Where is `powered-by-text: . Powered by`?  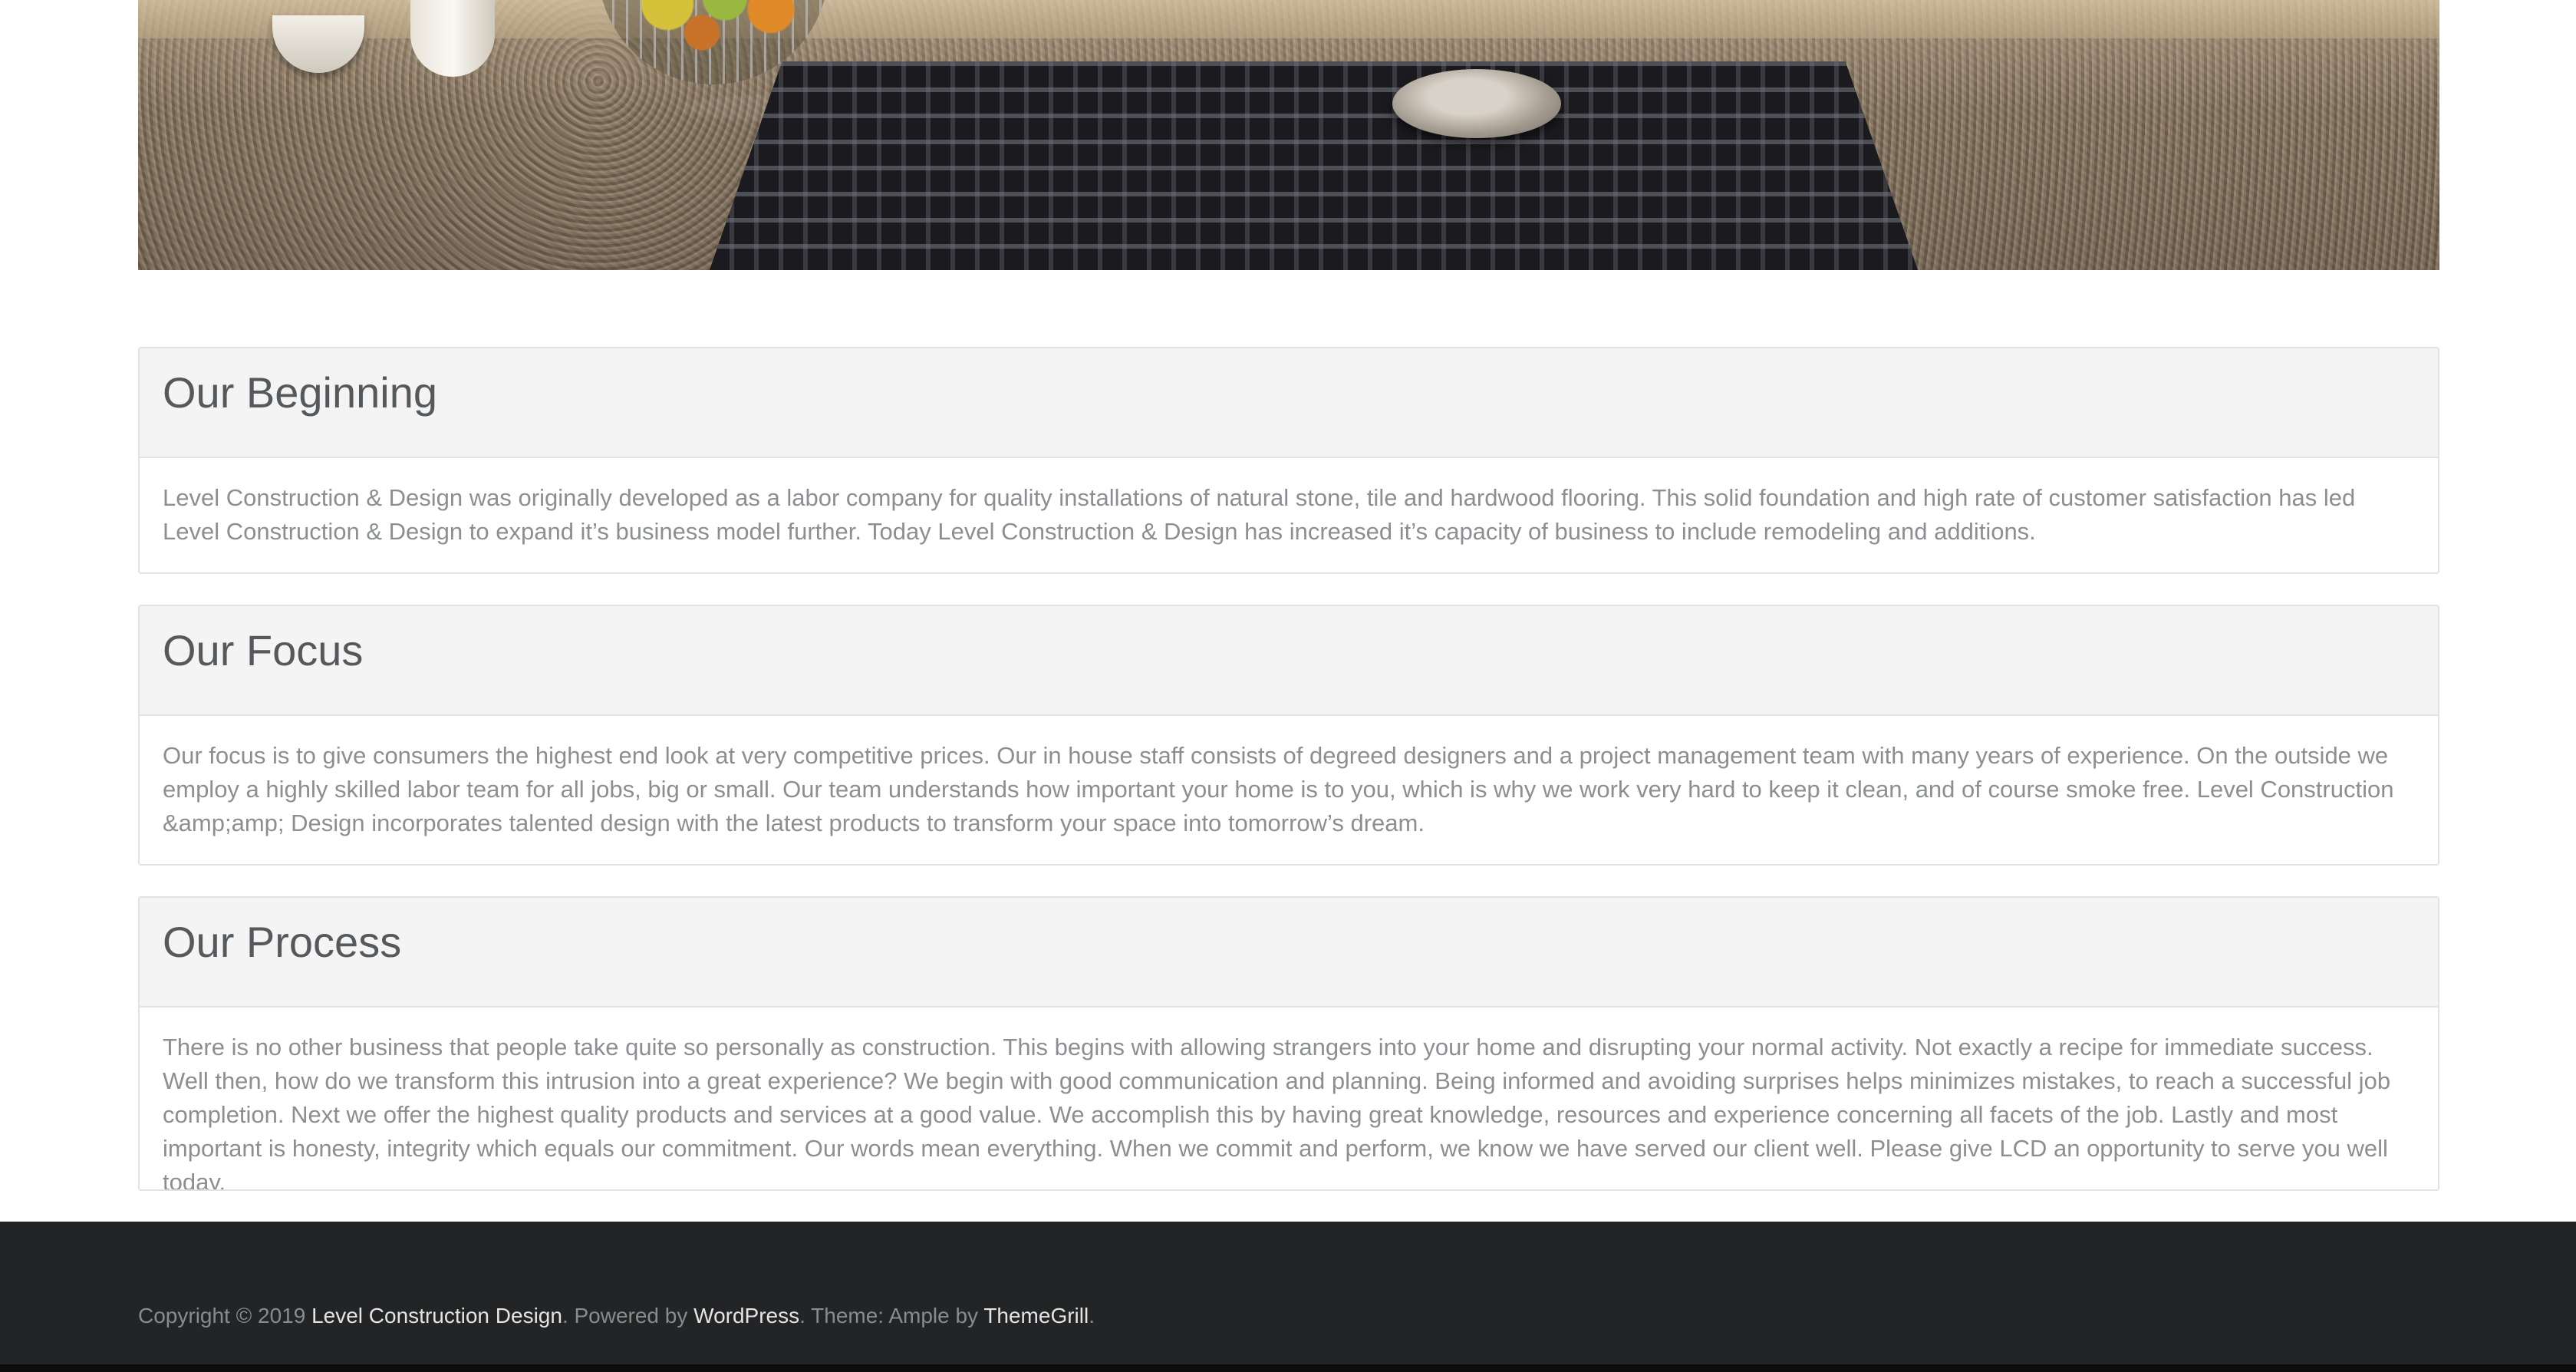
powered-by-text: . Powered by is located at coordinates (628, 1315).